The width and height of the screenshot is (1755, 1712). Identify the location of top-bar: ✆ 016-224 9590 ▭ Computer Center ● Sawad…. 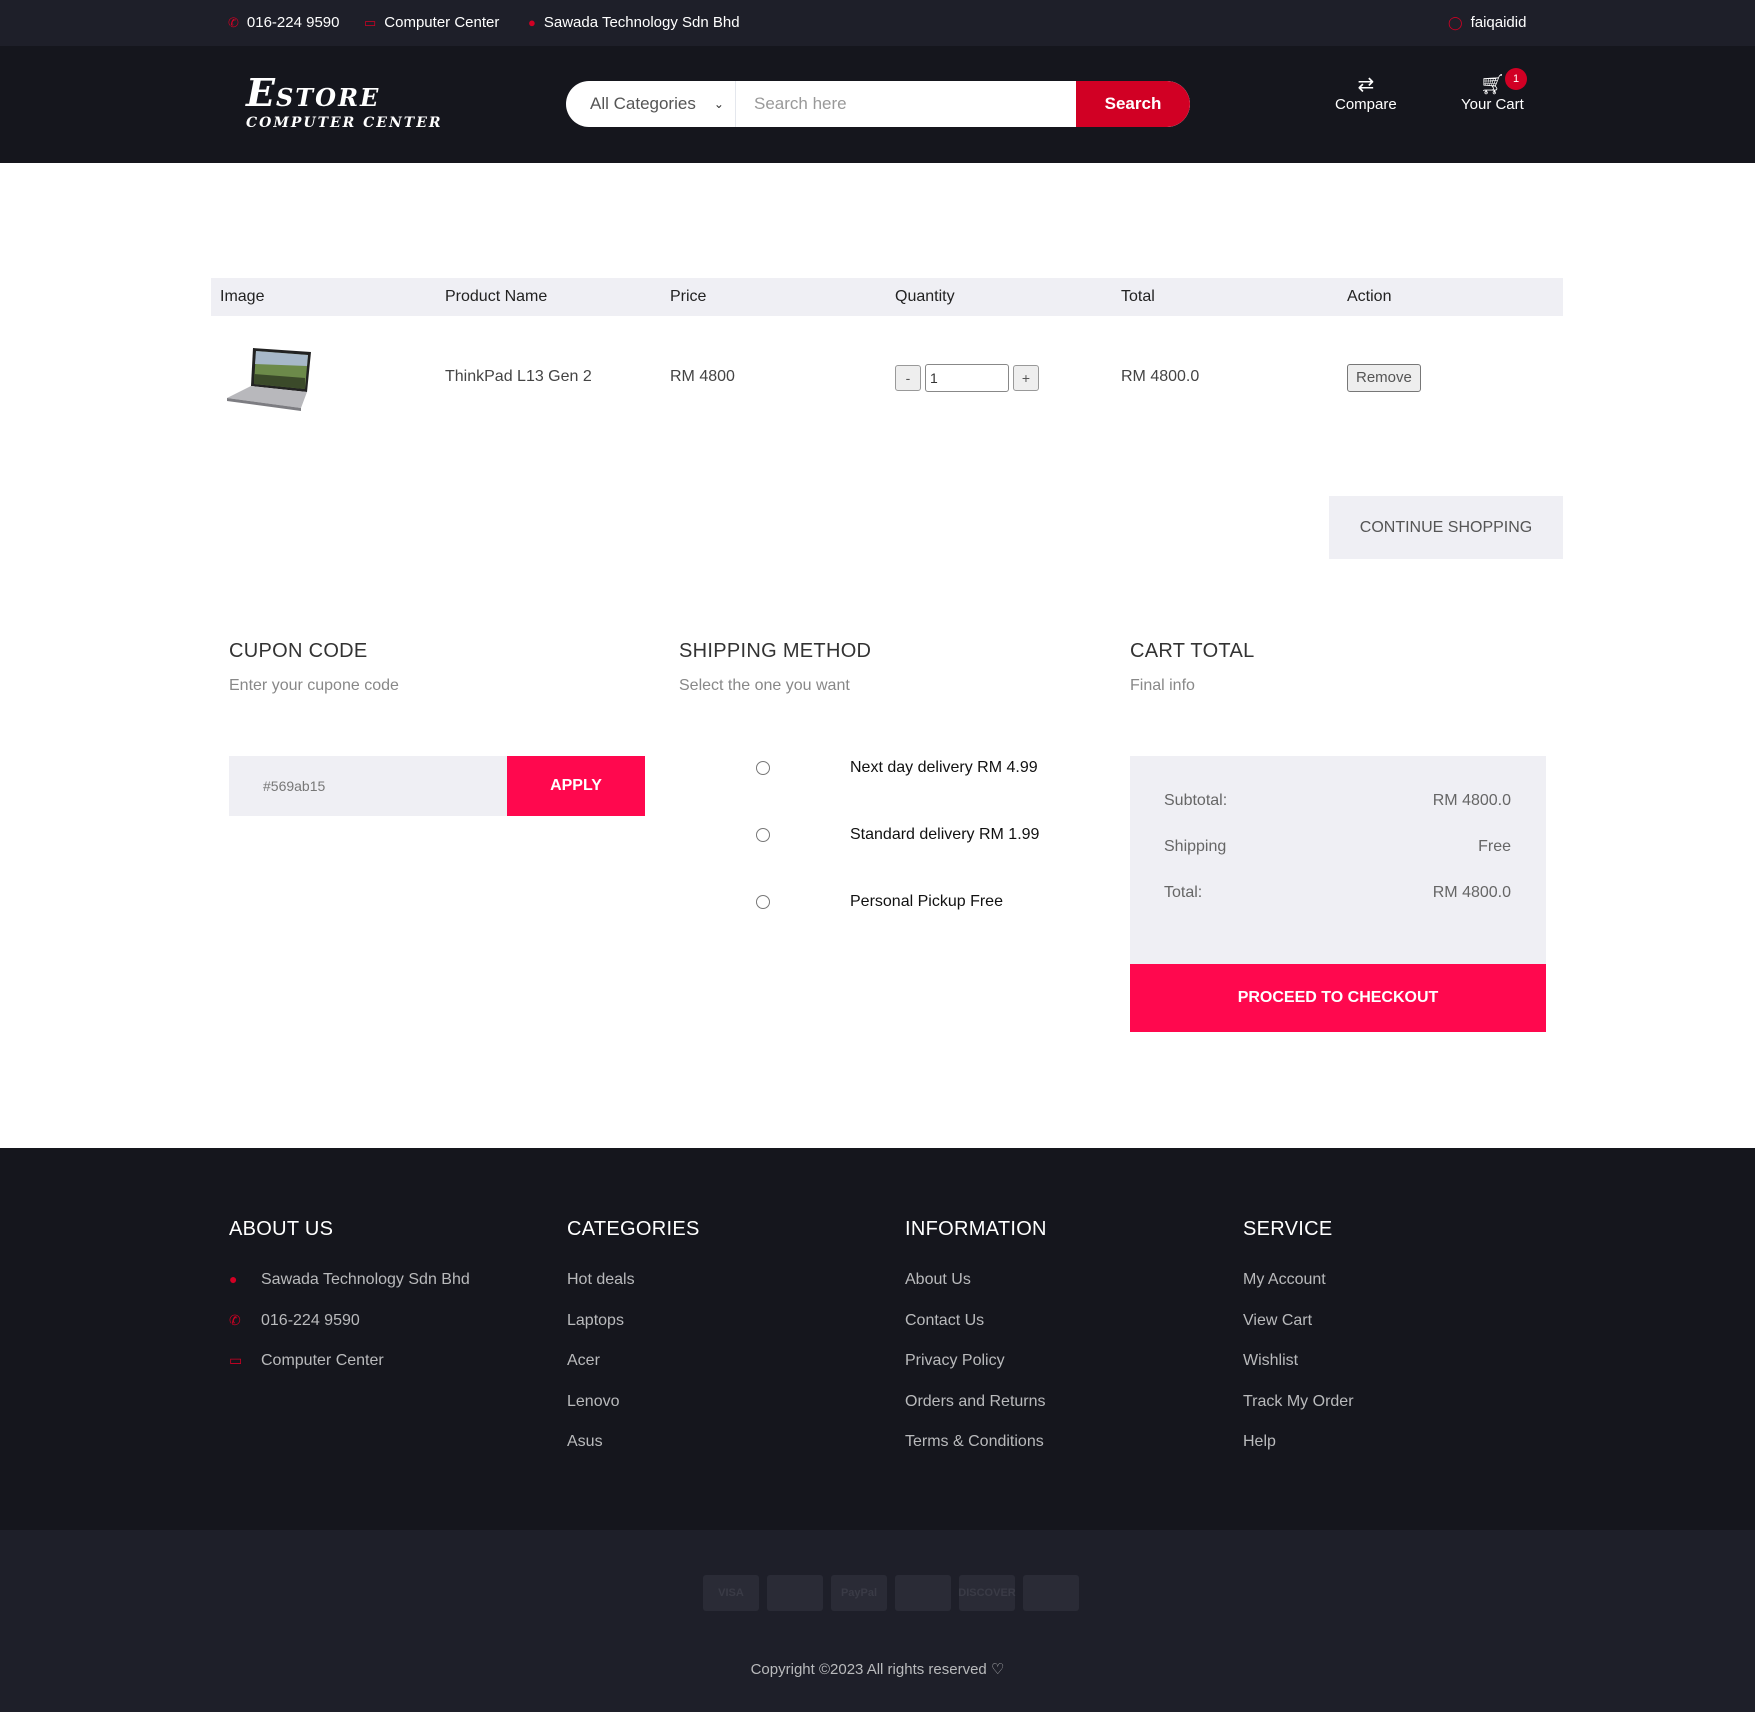
(877, 23).